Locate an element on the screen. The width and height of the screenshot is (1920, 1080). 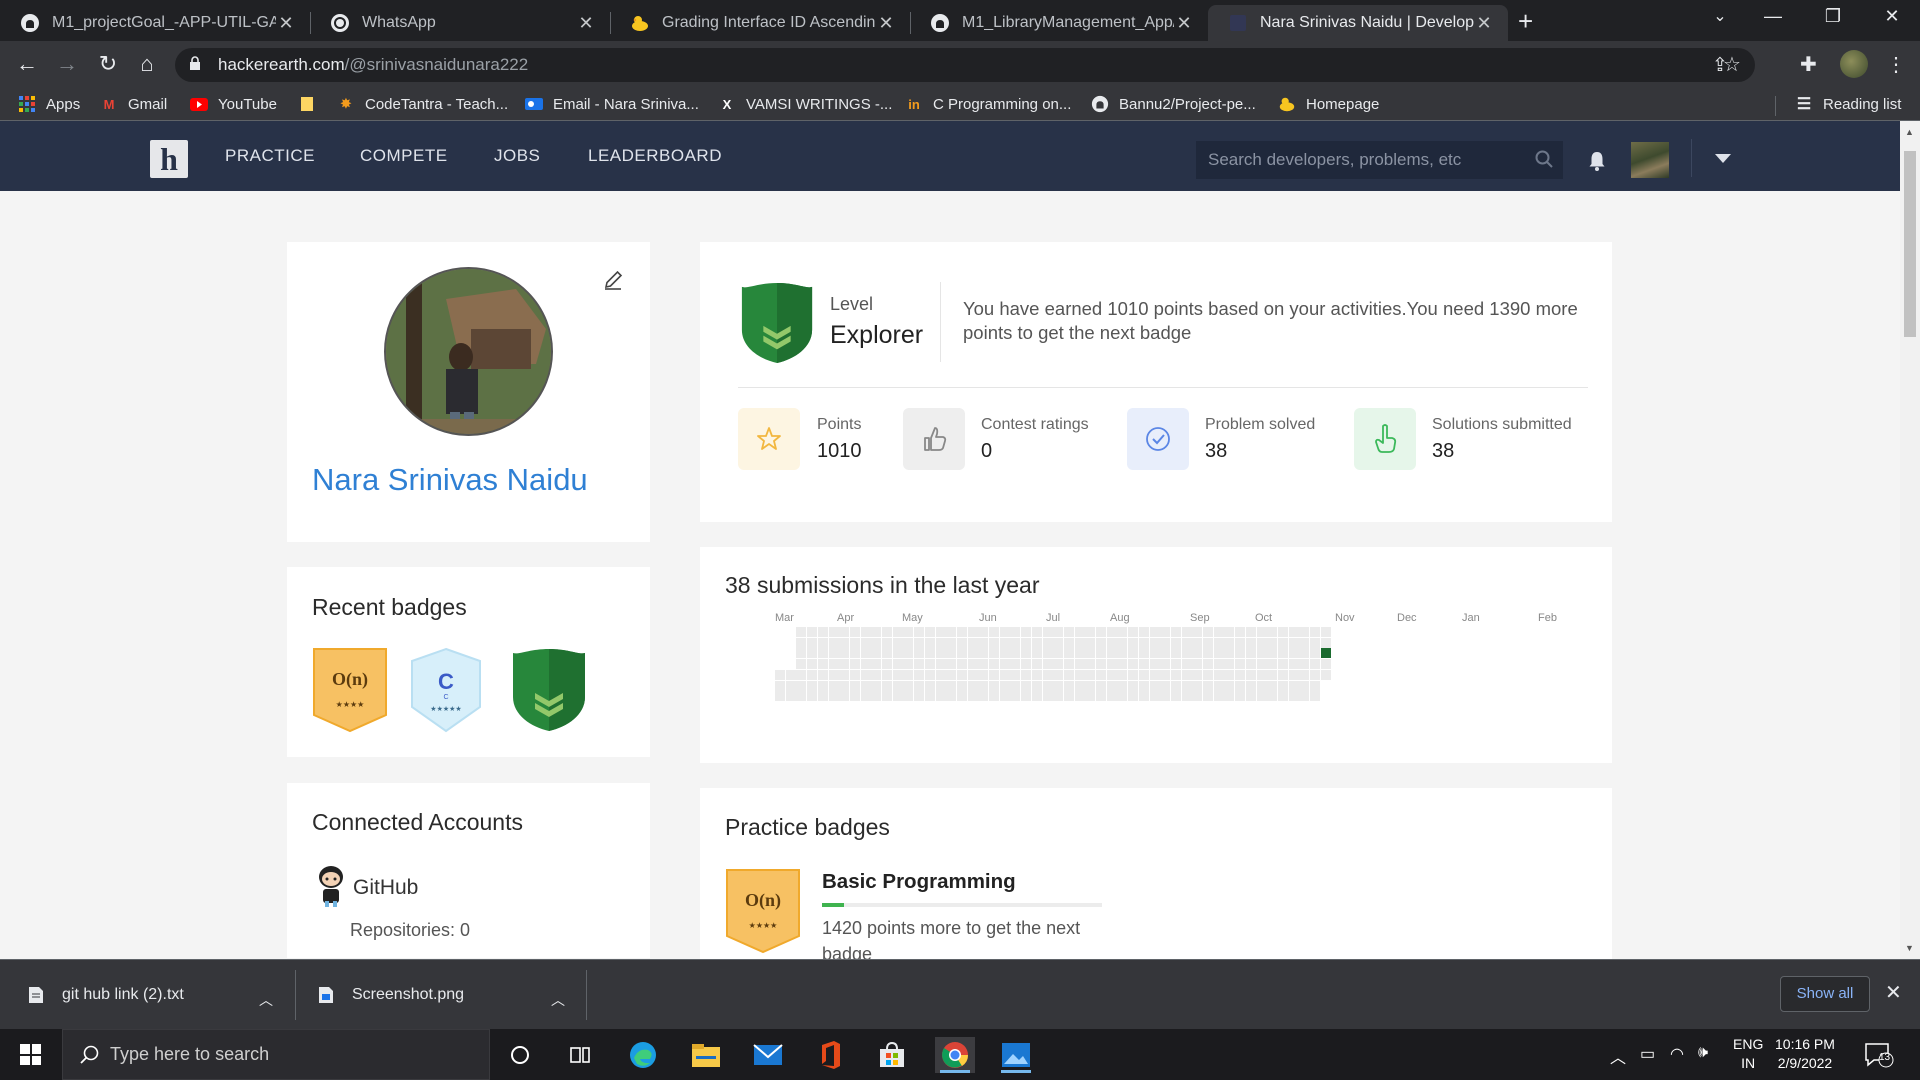
download-item: Screenshot.png is located at coordinates (391, 995).